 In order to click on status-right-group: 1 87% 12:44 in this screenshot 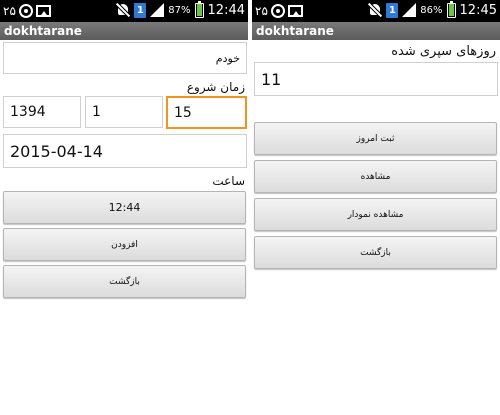, I will do `click(180, 9)`.